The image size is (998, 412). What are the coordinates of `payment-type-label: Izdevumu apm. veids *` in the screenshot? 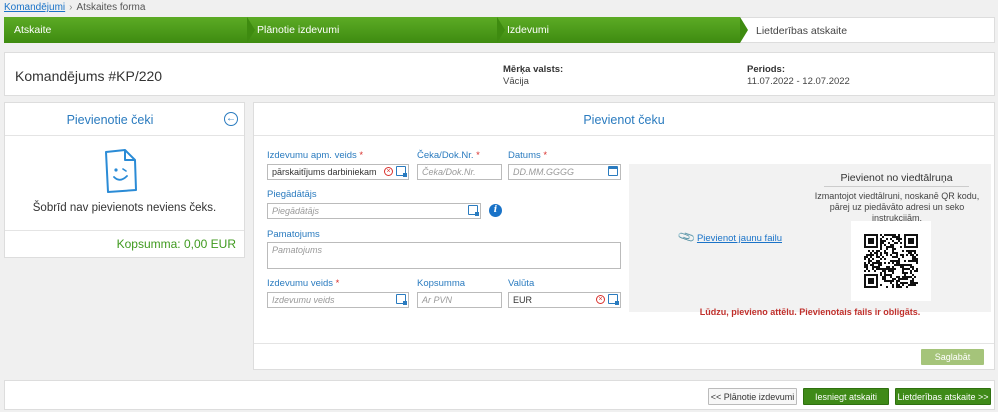 It's located at (315, 155).